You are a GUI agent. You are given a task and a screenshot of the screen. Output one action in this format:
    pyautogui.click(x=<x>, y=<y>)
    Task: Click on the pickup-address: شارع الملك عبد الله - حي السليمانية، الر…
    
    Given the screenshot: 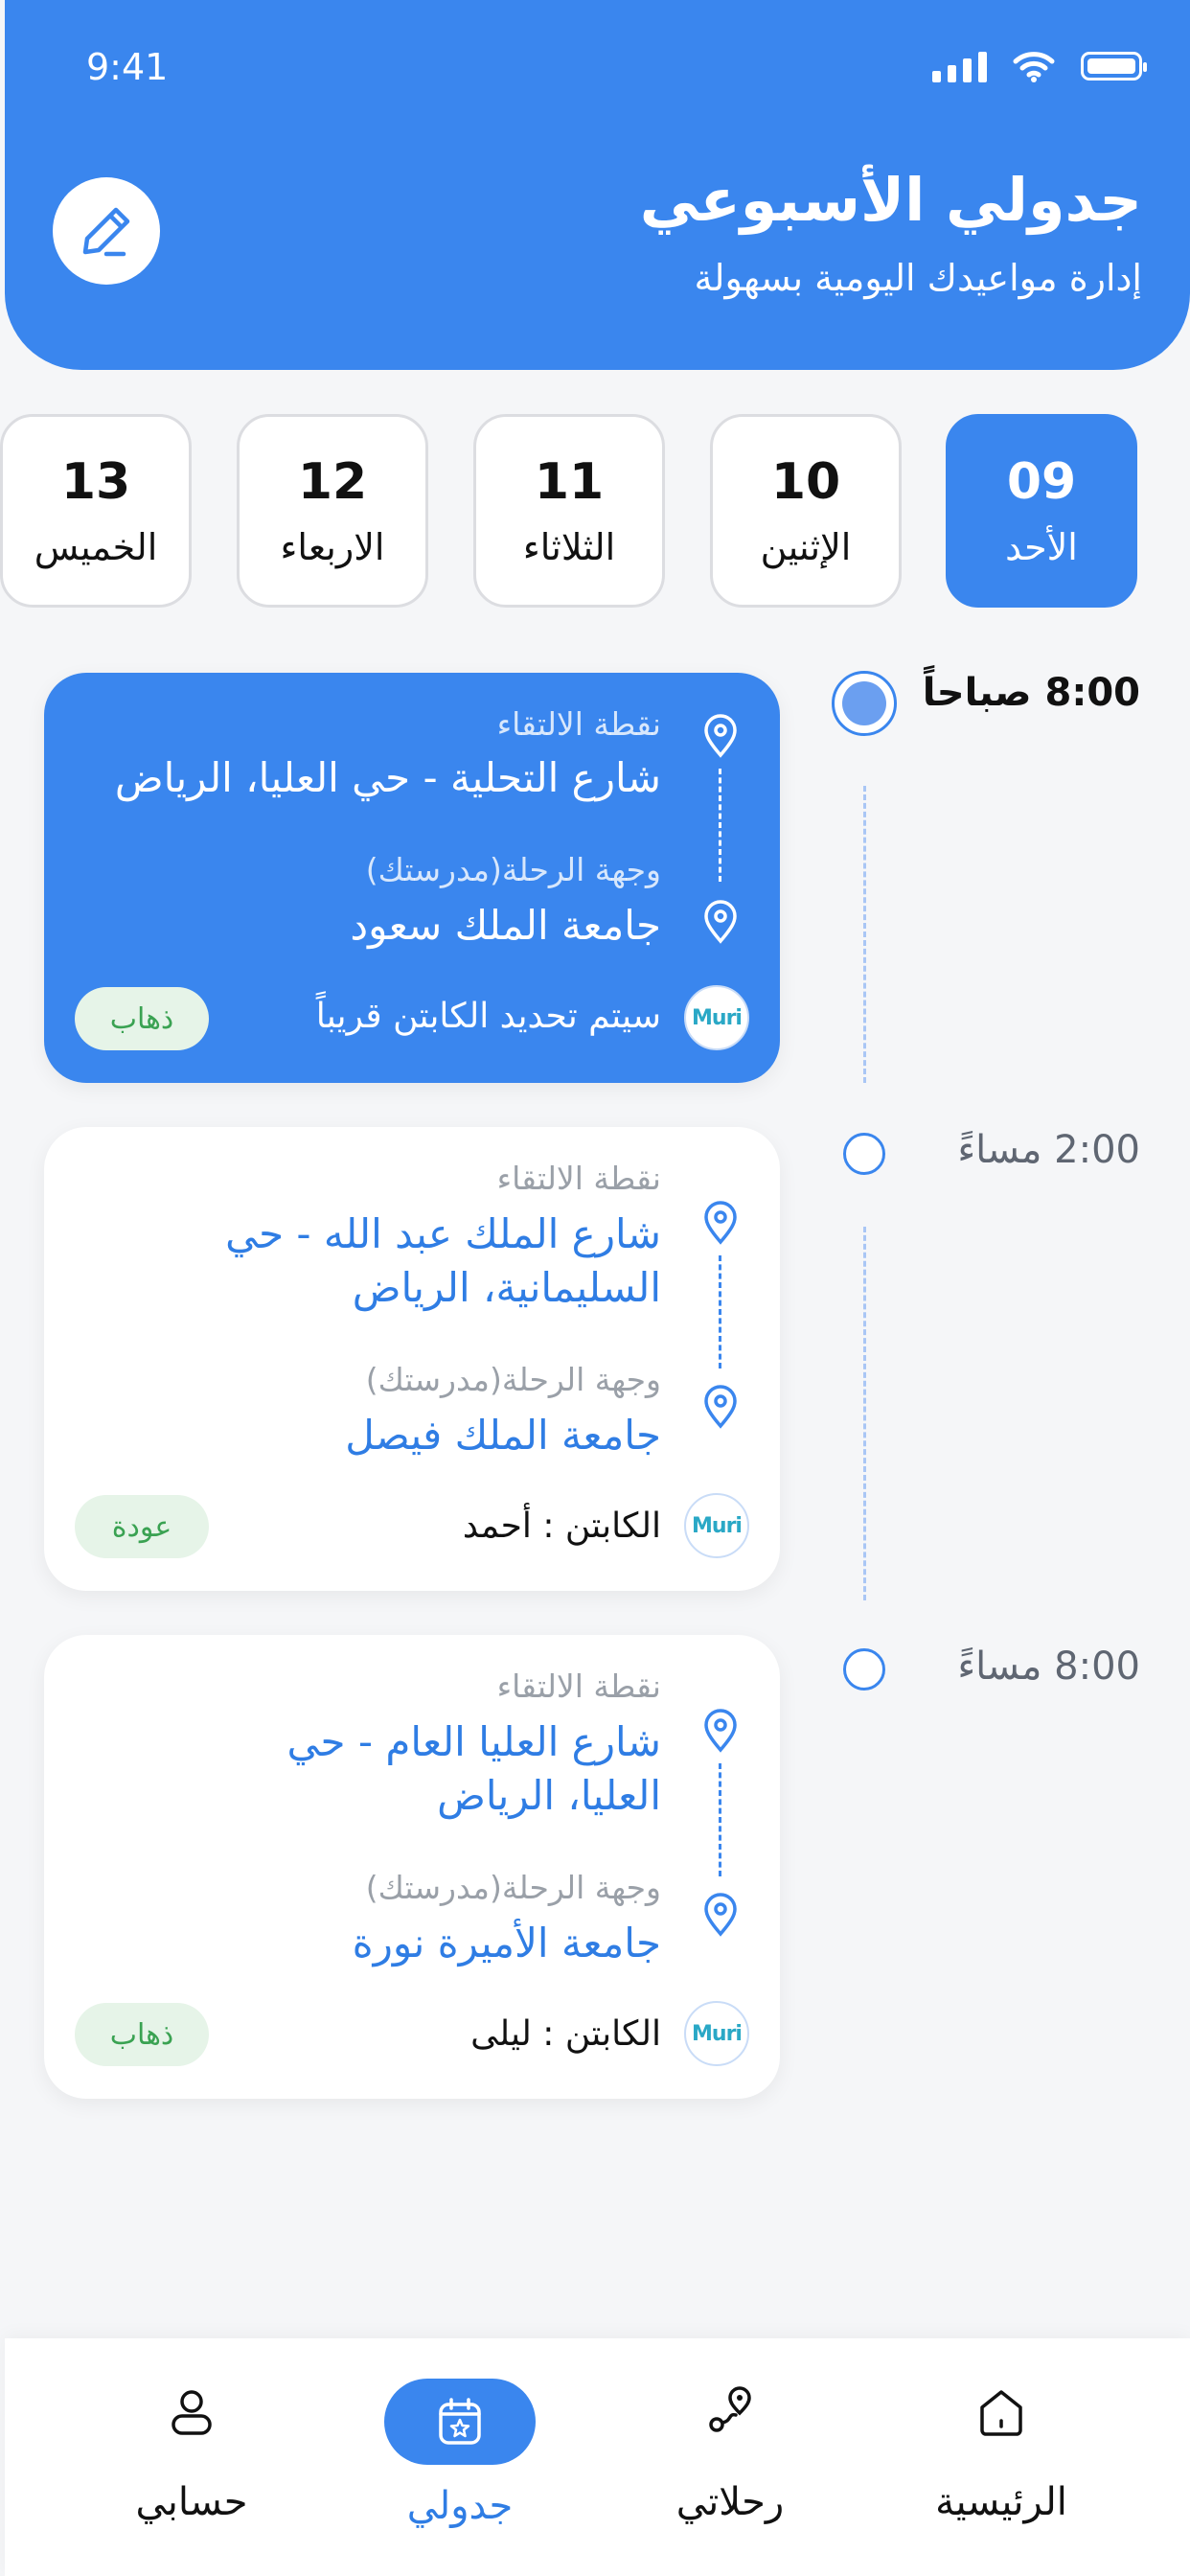 What is the action you would take?
    pyautogui.click(x=443, y=1260)
    